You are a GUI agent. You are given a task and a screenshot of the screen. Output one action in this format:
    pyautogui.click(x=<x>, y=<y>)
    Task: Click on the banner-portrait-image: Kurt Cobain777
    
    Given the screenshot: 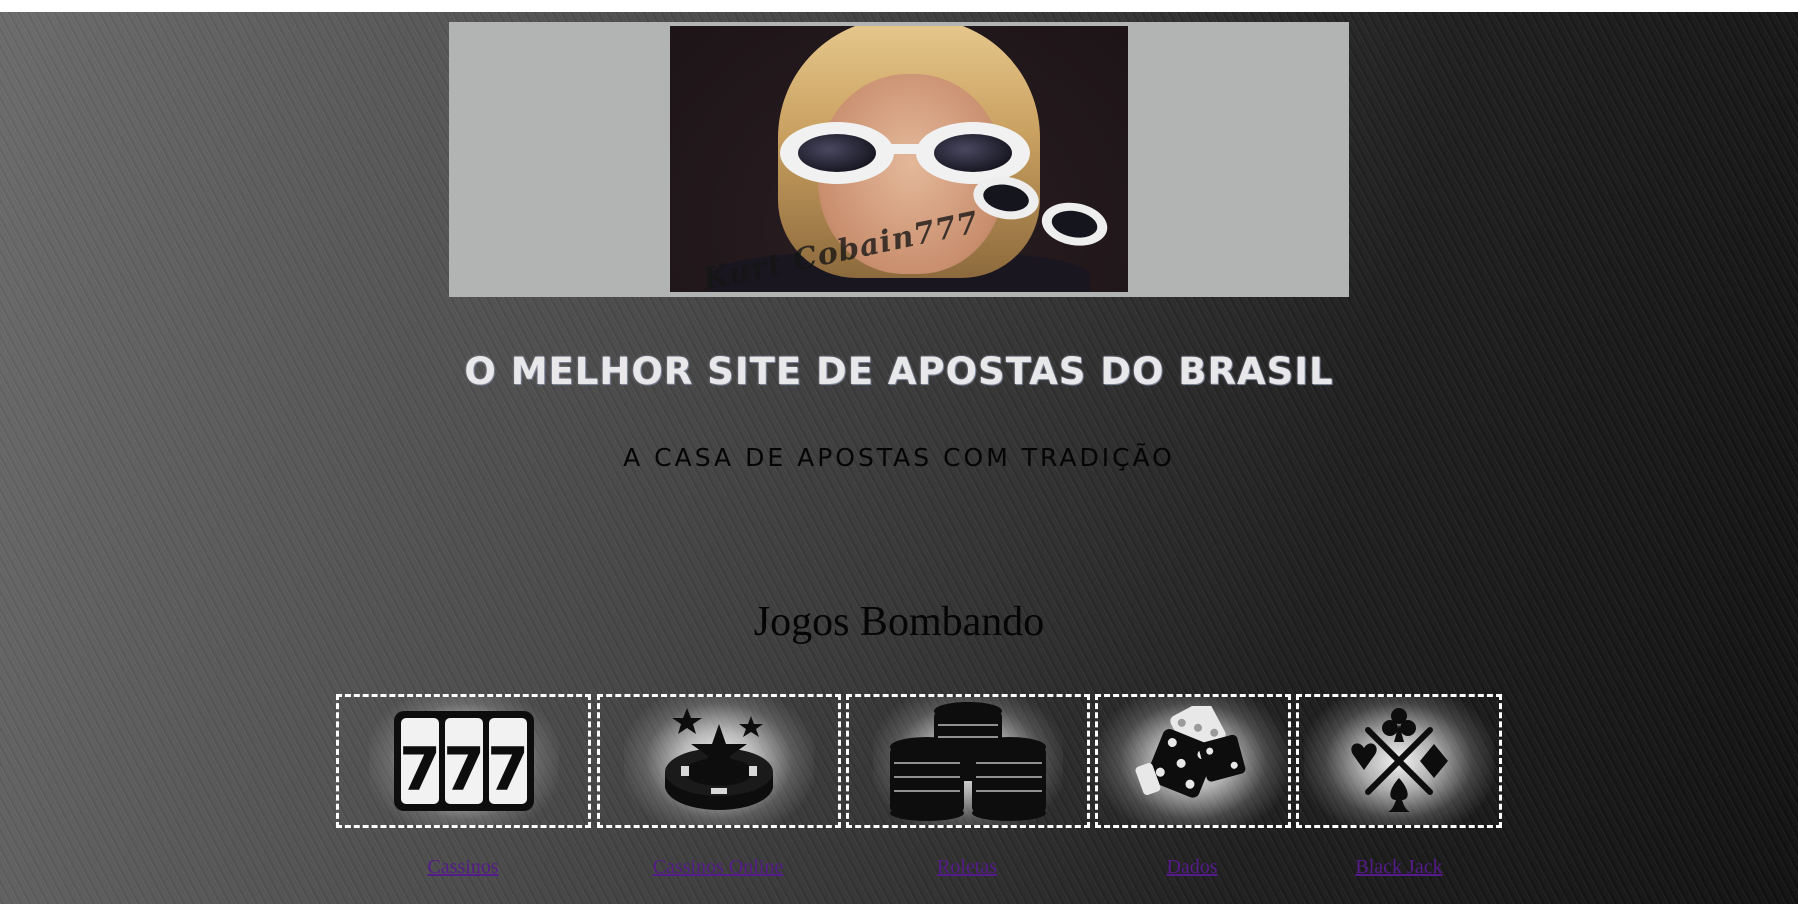 What is the action you would take?
    pyautogui.click(x=899, y=159)
    